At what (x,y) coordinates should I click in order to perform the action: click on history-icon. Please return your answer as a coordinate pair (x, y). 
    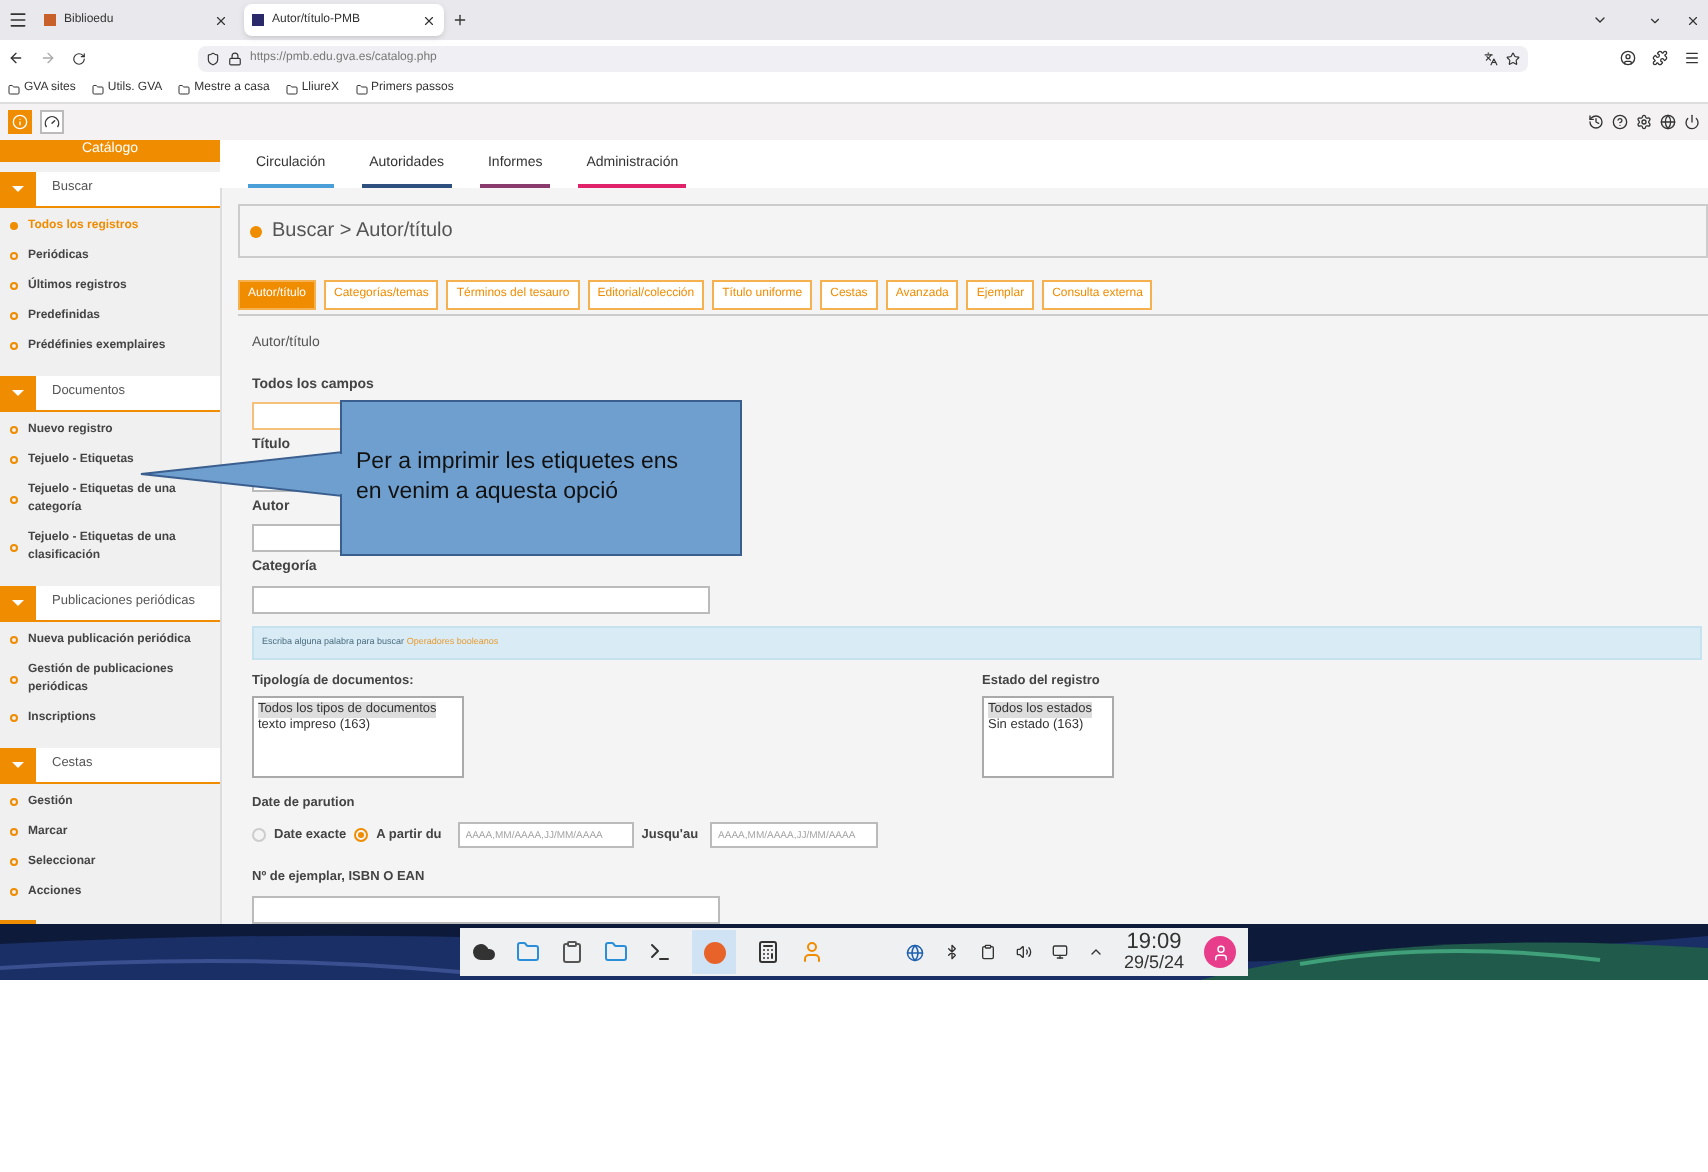
    Looking at the image, I should click on (1596, 122).